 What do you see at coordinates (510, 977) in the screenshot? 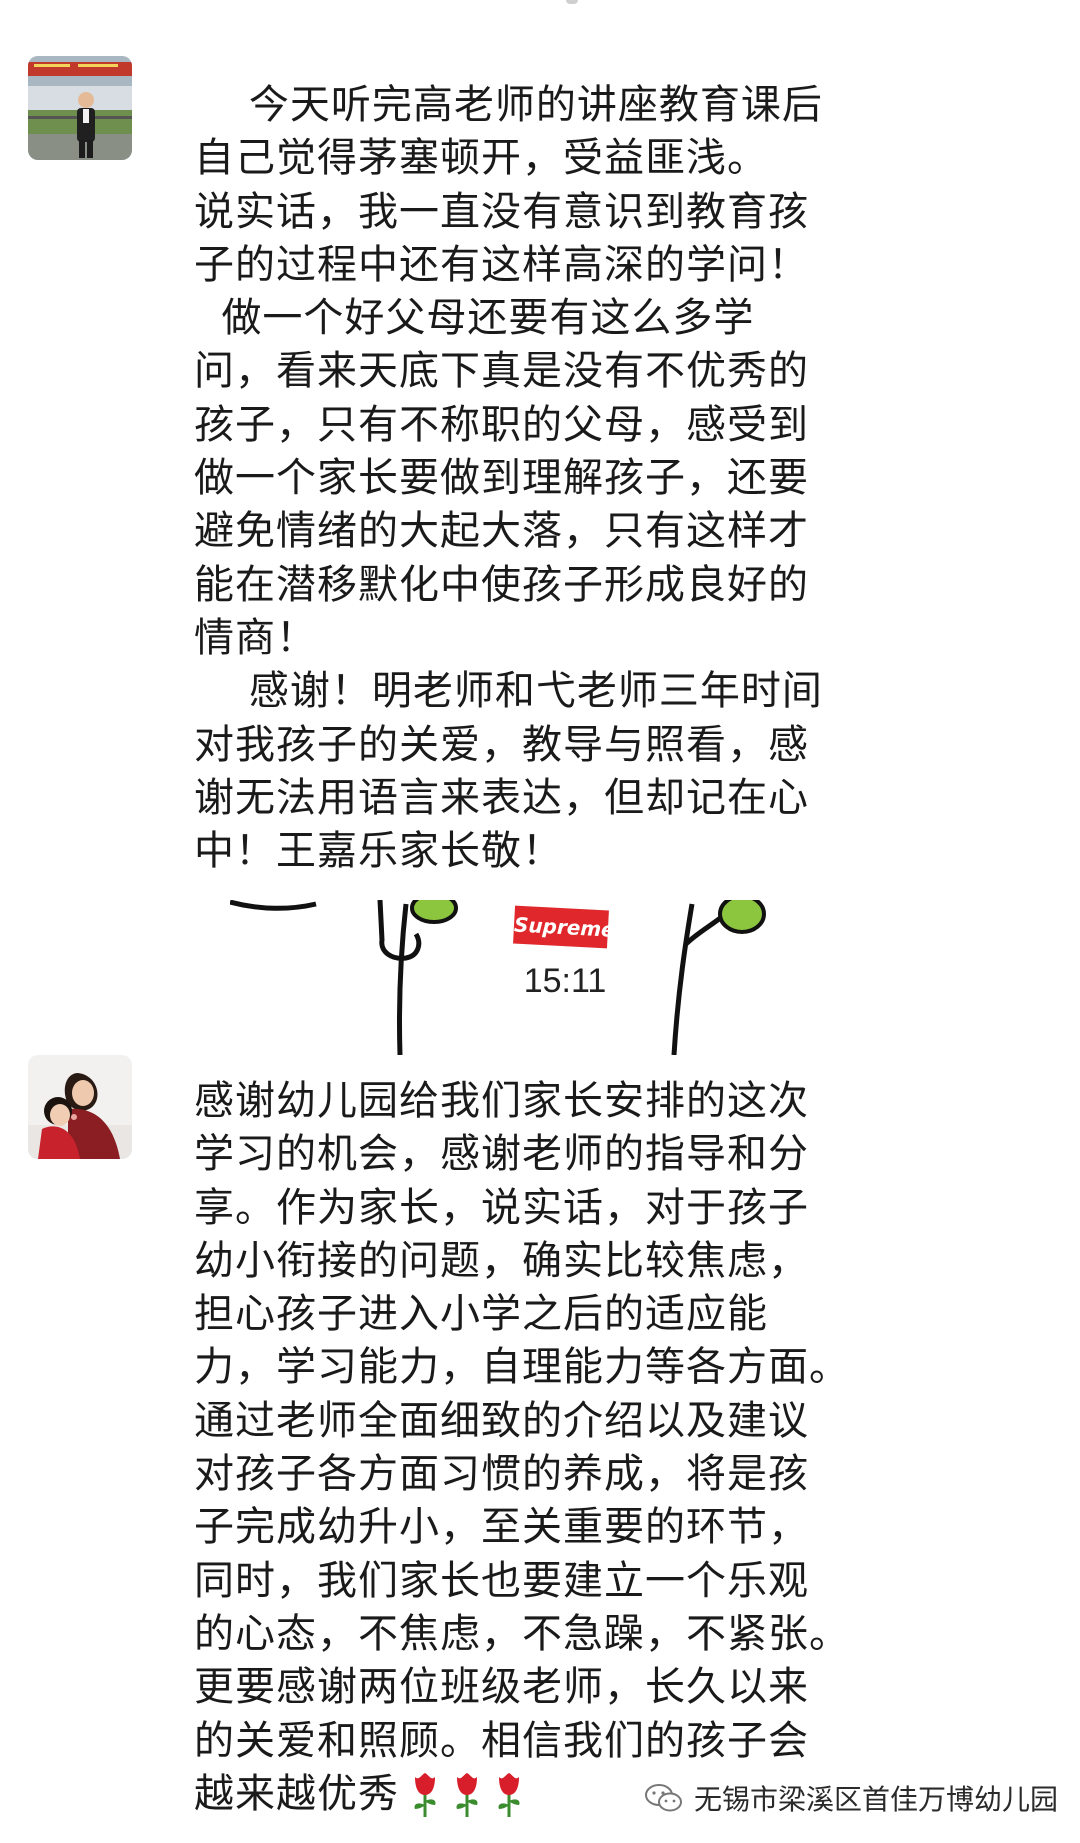
I see `cartoon-sticker: Supreme 15:11` at bounding box center [510, 977].